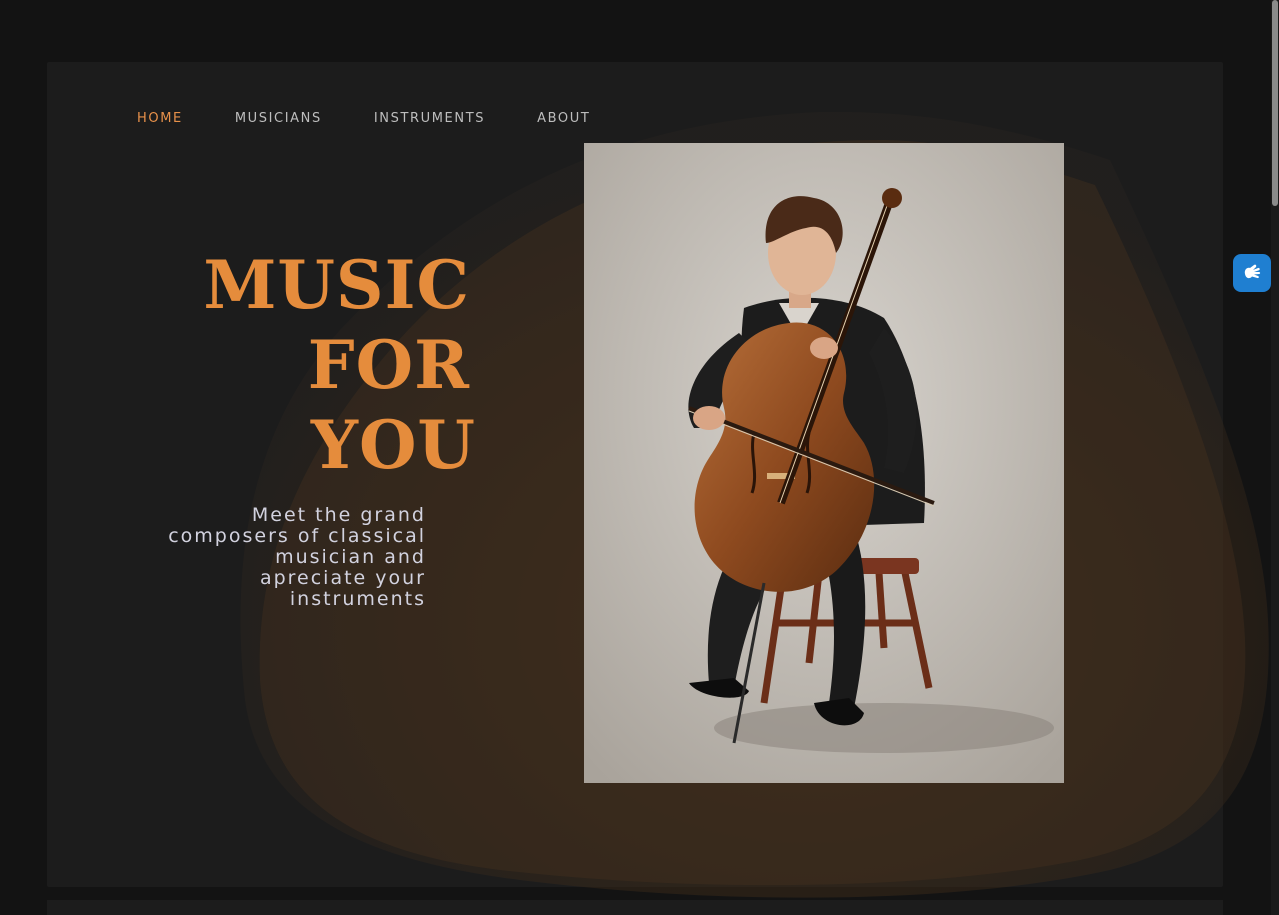  Describe the element at coordinates (429, 118) in the screenshot. I see `nav-instruments-link: INSTRUMENTS` at that location.